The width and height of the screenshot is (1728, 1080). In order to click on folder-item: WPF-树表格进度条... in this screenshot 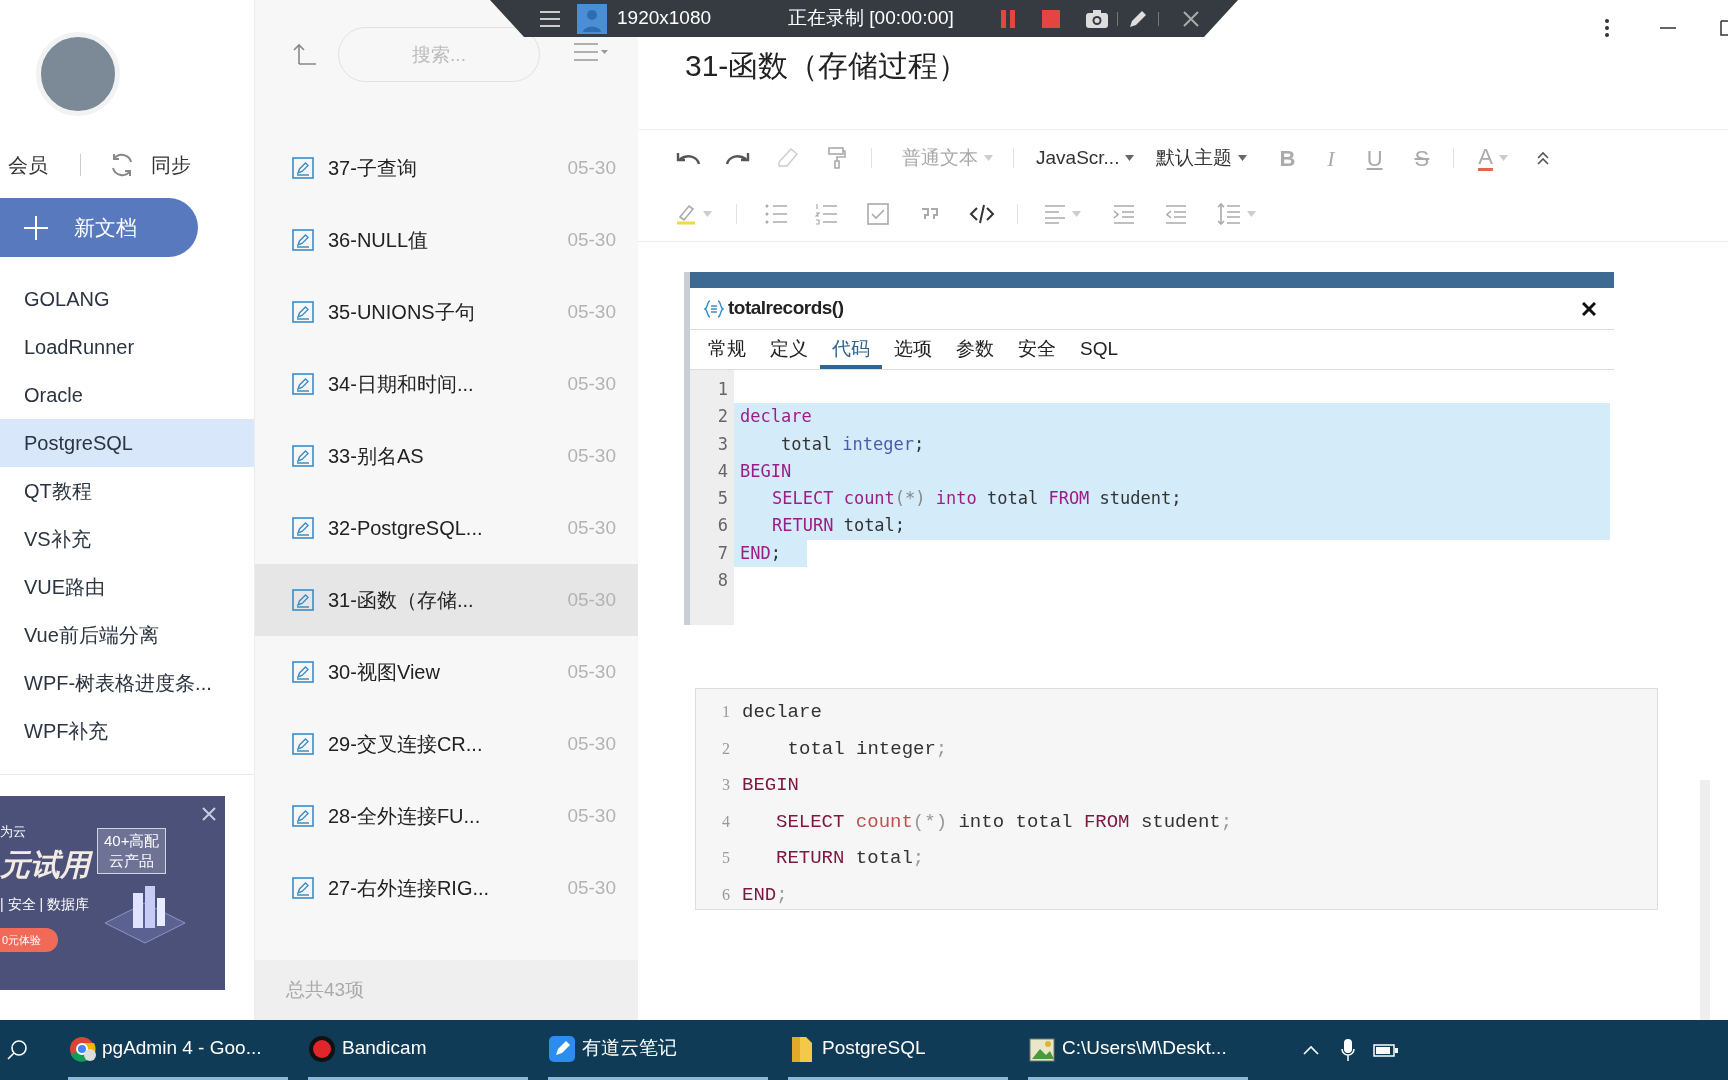, I will do `click(127, 683)`.